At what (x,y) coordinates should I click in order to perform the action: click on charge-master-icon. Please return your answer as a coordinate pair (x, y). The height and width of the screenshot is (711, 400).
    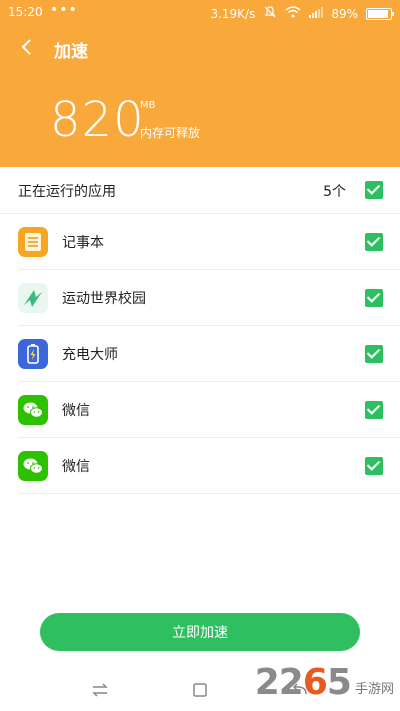
    Looking at the image, I should click on (33, 354).